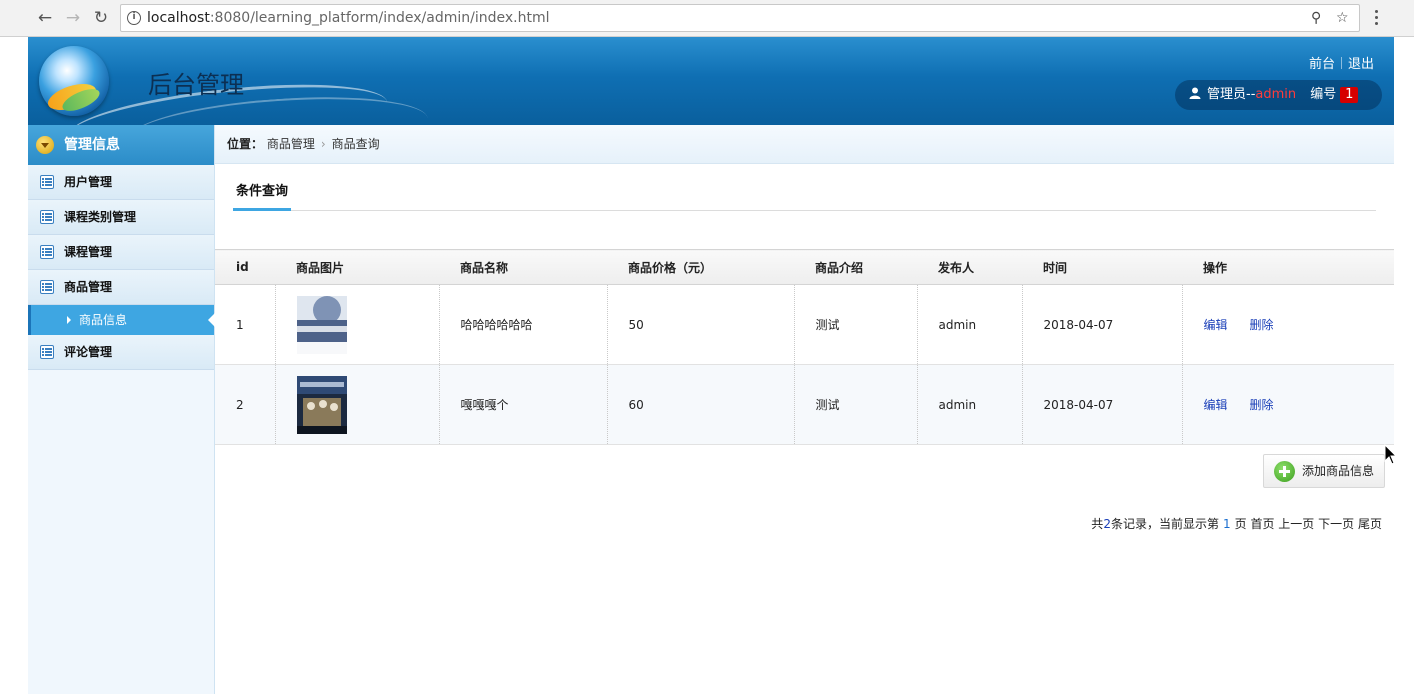 The width and height of the screenshot is (1414, 694). What do you see at coordinates (121, 409) in the screenshot?
I see `sidebar: 管理信息 用户管理 课程类别管理 课程管理 商品管理 商品信息 评论管理` at bounding box center [121, 409].